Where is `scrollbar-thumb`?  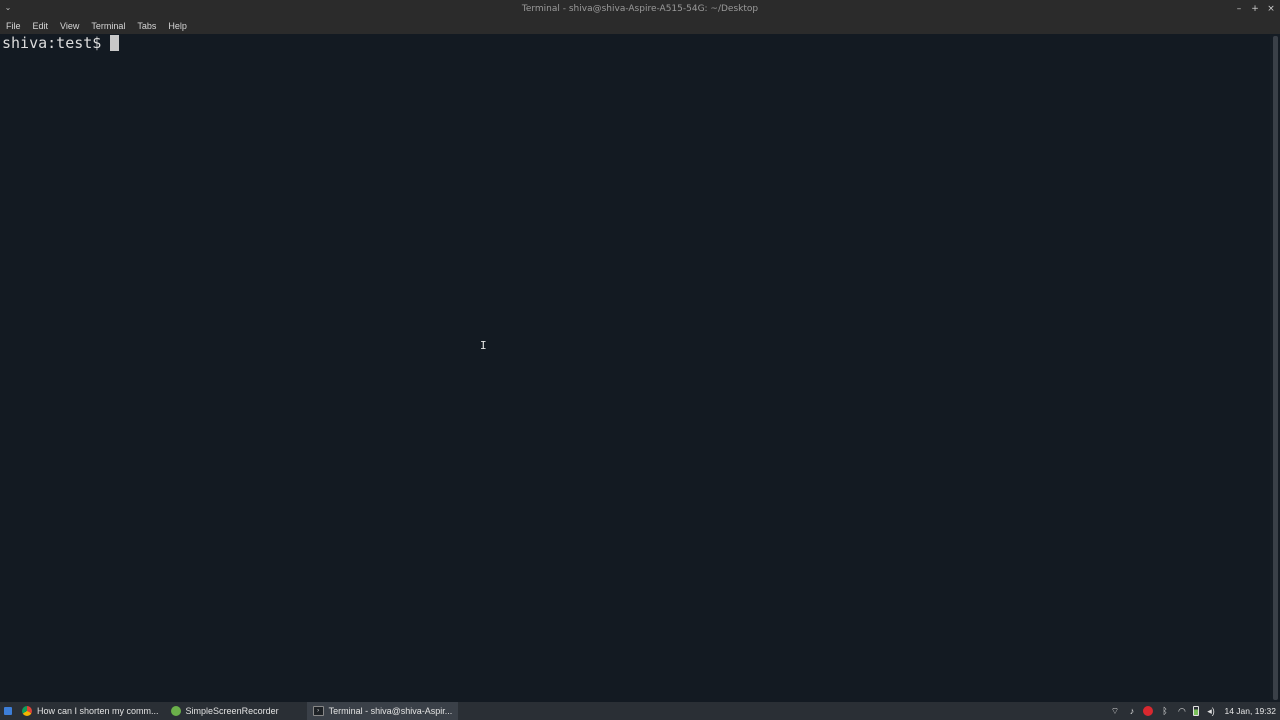 scrollbar-thumb is located at coordinates (1275, 368).